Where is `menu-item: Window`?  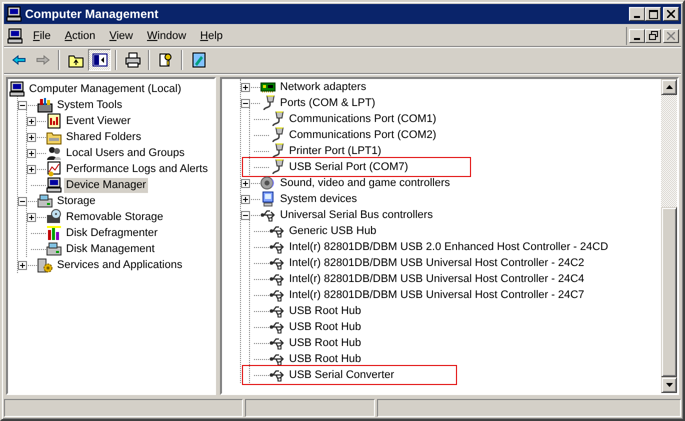 menu-item: Window is located at coordinates (167, 35).